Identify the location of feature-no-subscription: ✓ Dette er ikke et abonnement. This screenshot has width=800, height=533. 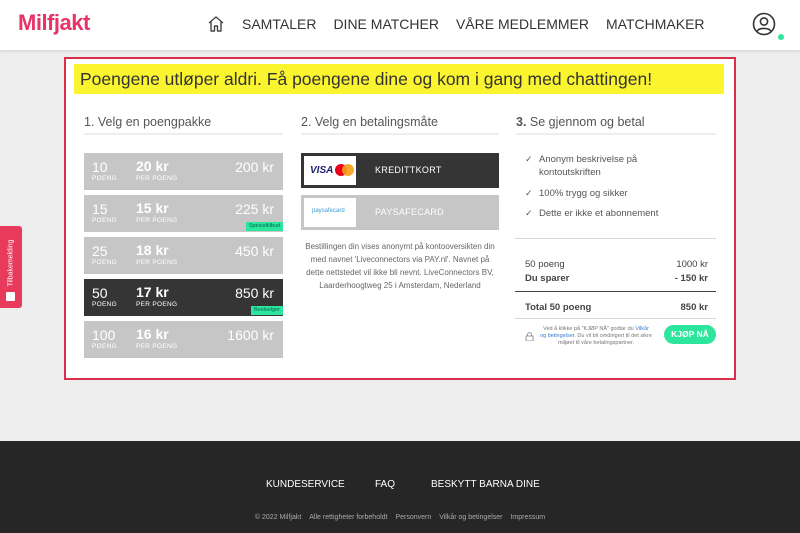
(615, 213).